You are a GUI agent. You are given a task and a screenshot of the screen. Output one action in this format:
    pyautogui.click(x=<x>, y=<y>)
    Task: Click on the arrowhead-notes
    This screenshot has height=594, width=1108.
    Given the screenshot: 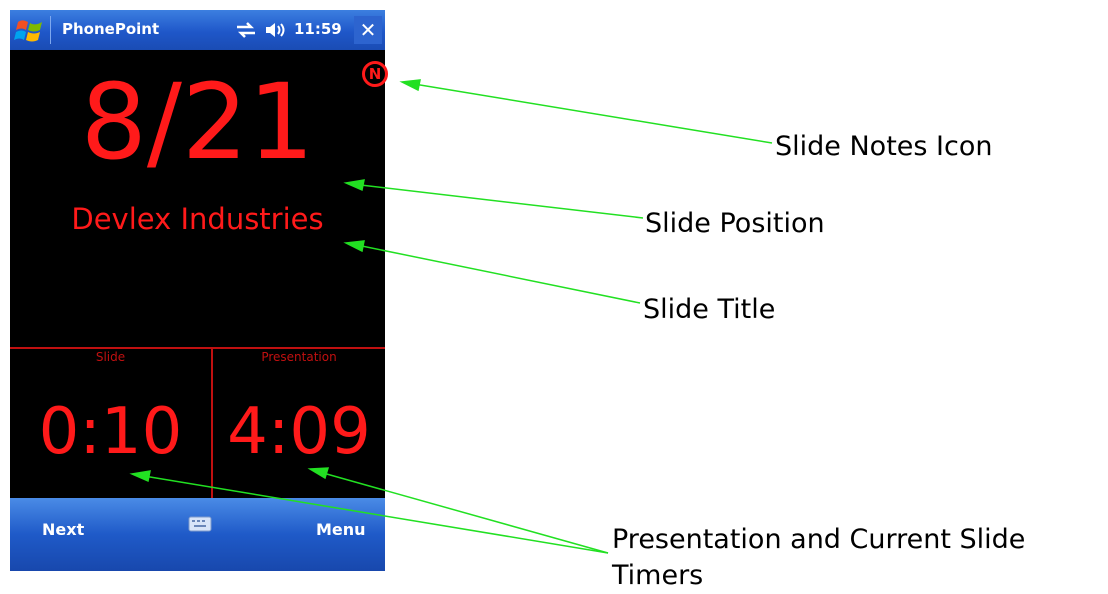 What is the action you would take?
    pyautogui.click(x=410, y=85)
    